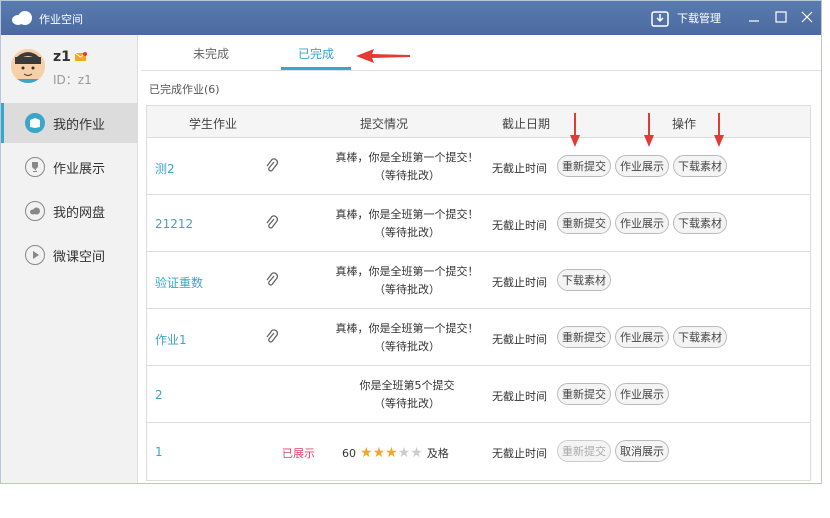  Describe the element at coordinates (478, 122) in the screenshot. I see `table-header: 学生作业 提交情况 截止日期 操作` at that location.